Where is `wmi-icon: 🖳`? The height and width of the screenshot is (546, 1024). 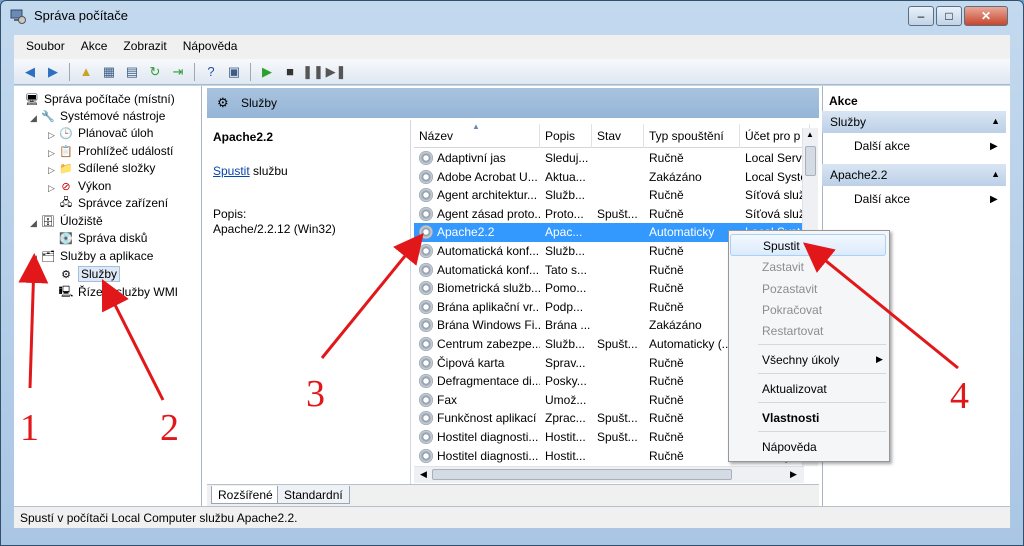
wmi-icon: 🖳 is located at coordinates (66, 291).